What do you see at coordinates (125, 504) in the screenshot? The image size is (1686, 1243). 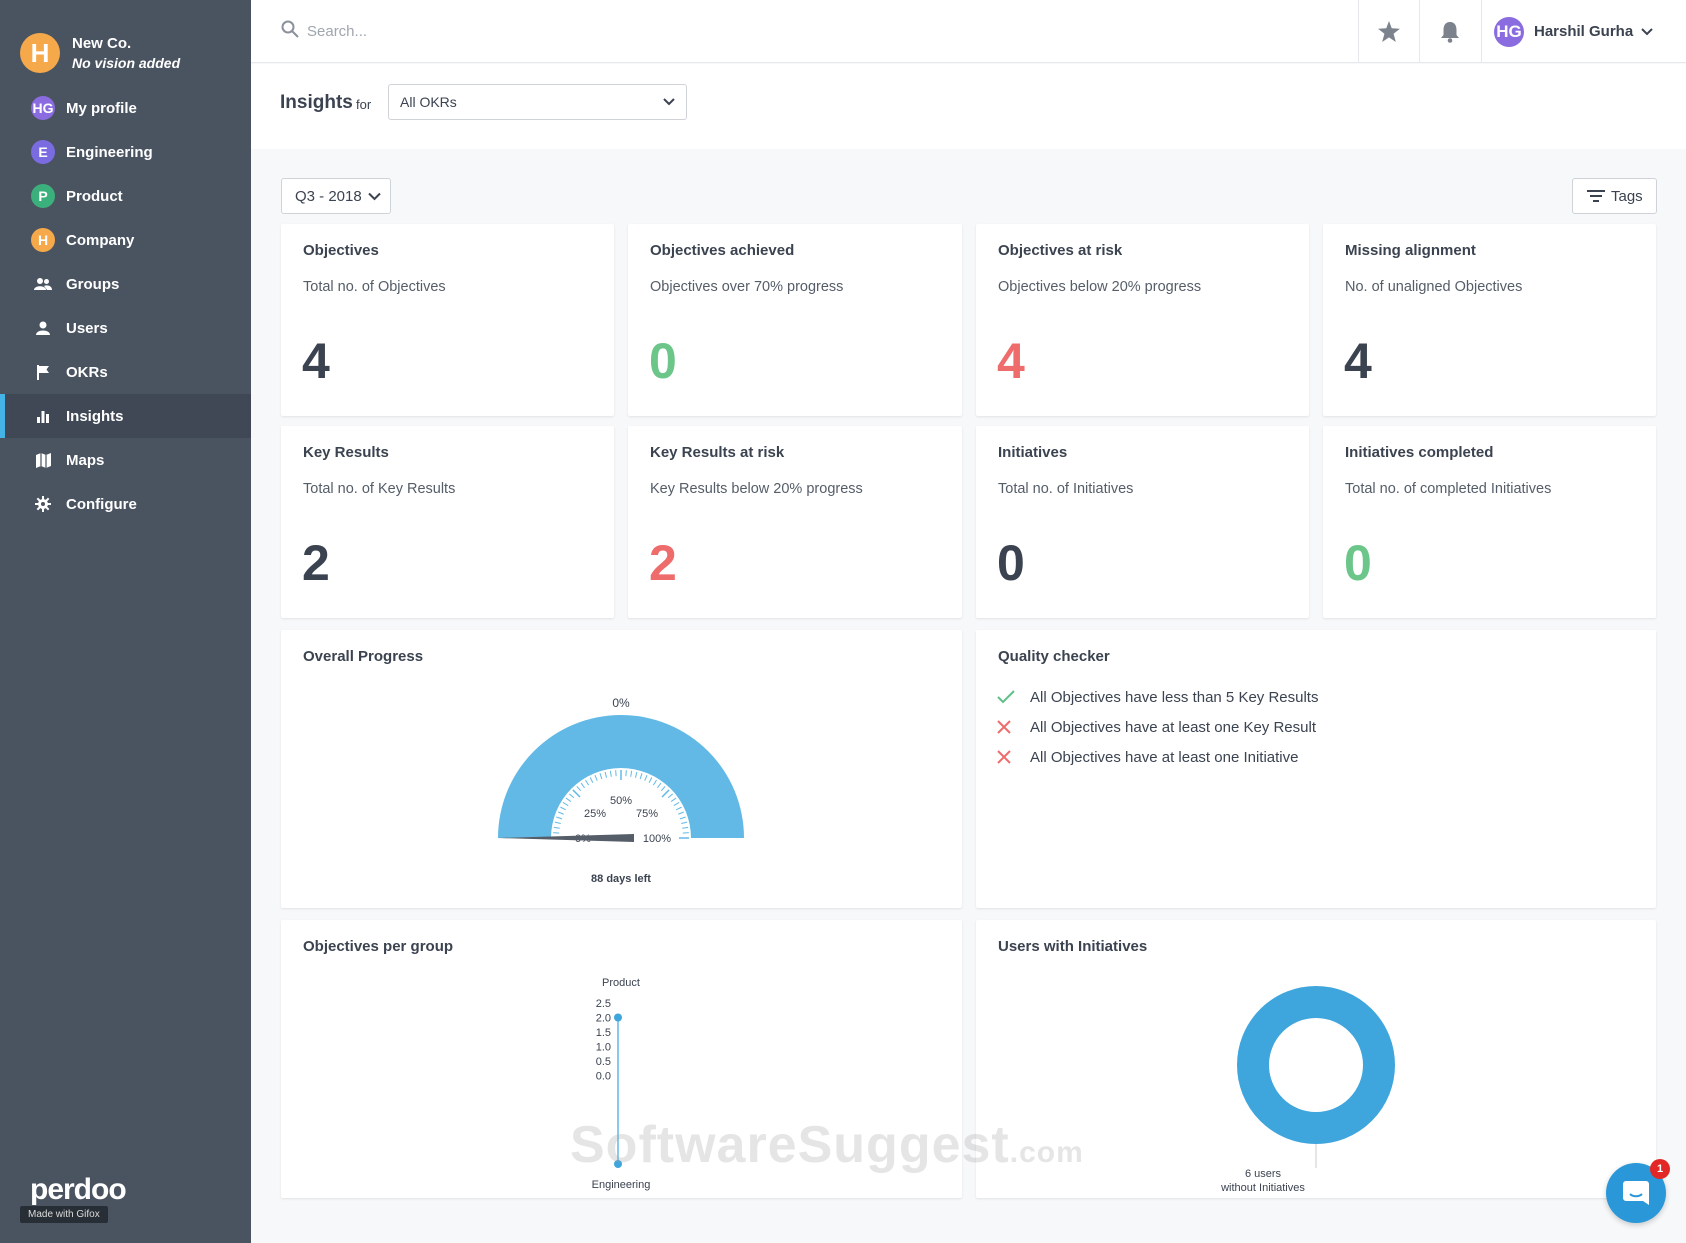 I see `sidebar-item-configure: Configure` at bounding box center [125, 504].